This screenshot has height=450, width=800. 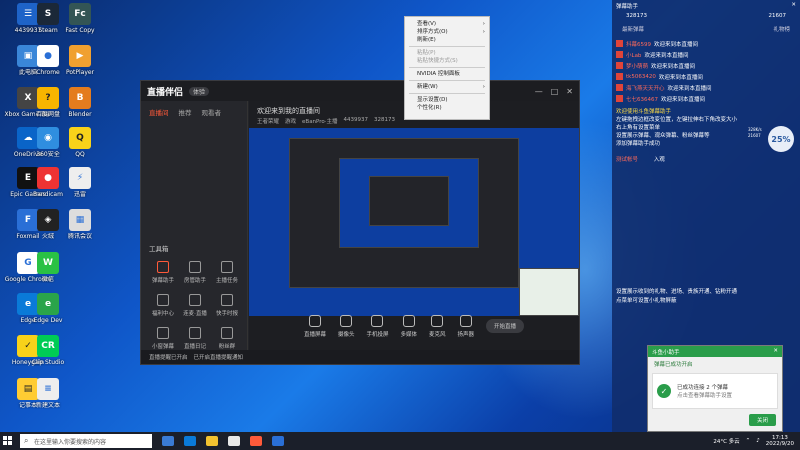 I want to click on gift-user: 梦小萌萌, so click(x=637, y=66).